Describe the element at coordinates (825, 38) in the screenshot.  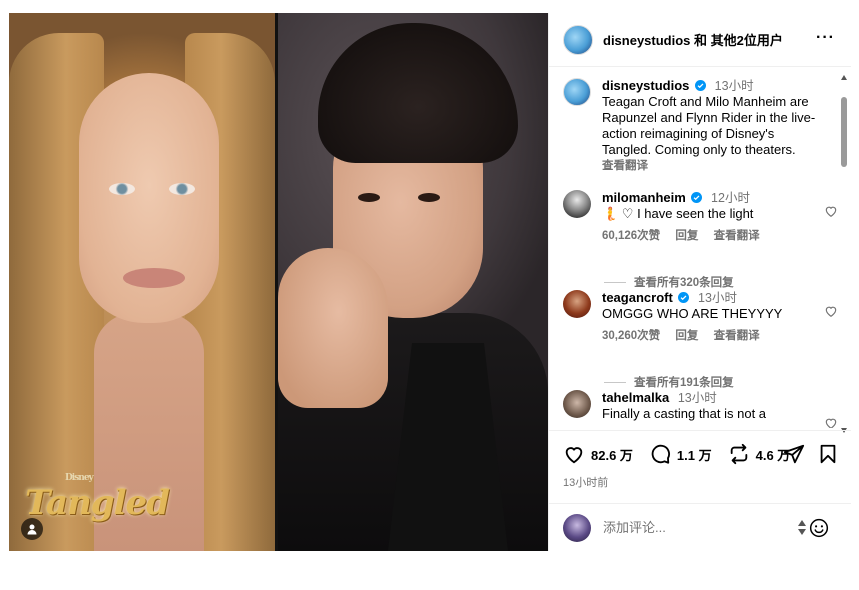
I see `more-options-button: ···` at that location.